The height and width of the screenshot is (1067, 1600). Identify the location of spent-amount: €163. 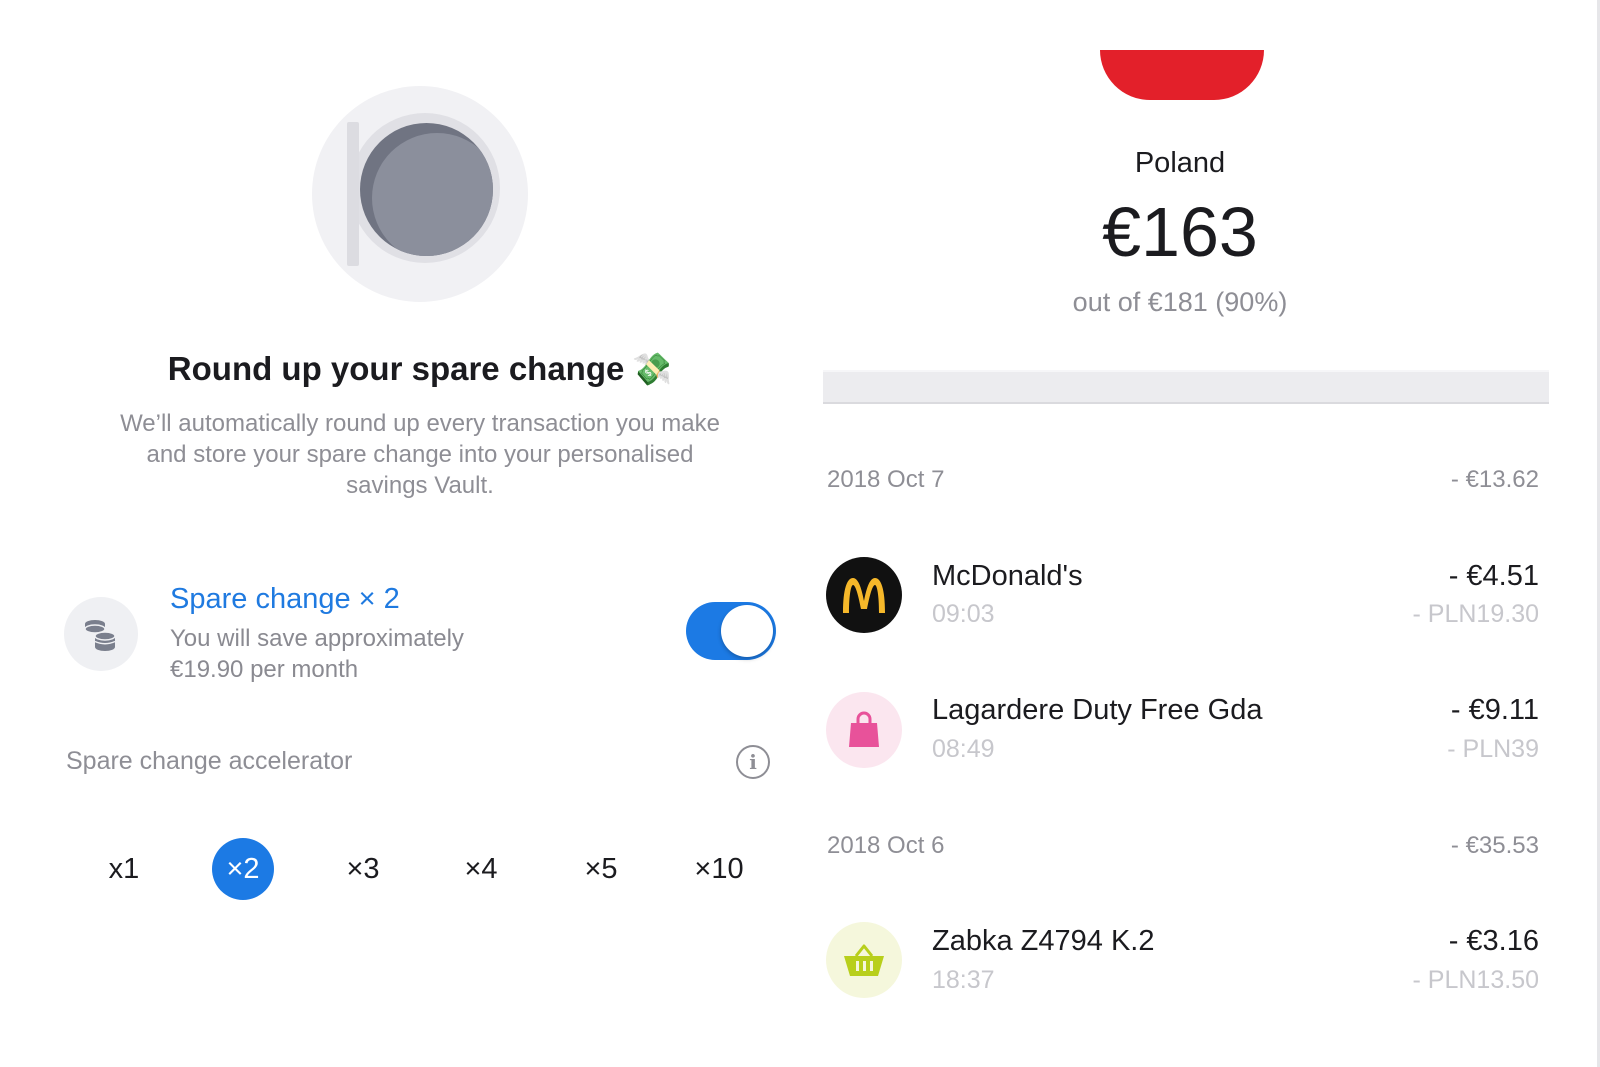
(1180, 232).